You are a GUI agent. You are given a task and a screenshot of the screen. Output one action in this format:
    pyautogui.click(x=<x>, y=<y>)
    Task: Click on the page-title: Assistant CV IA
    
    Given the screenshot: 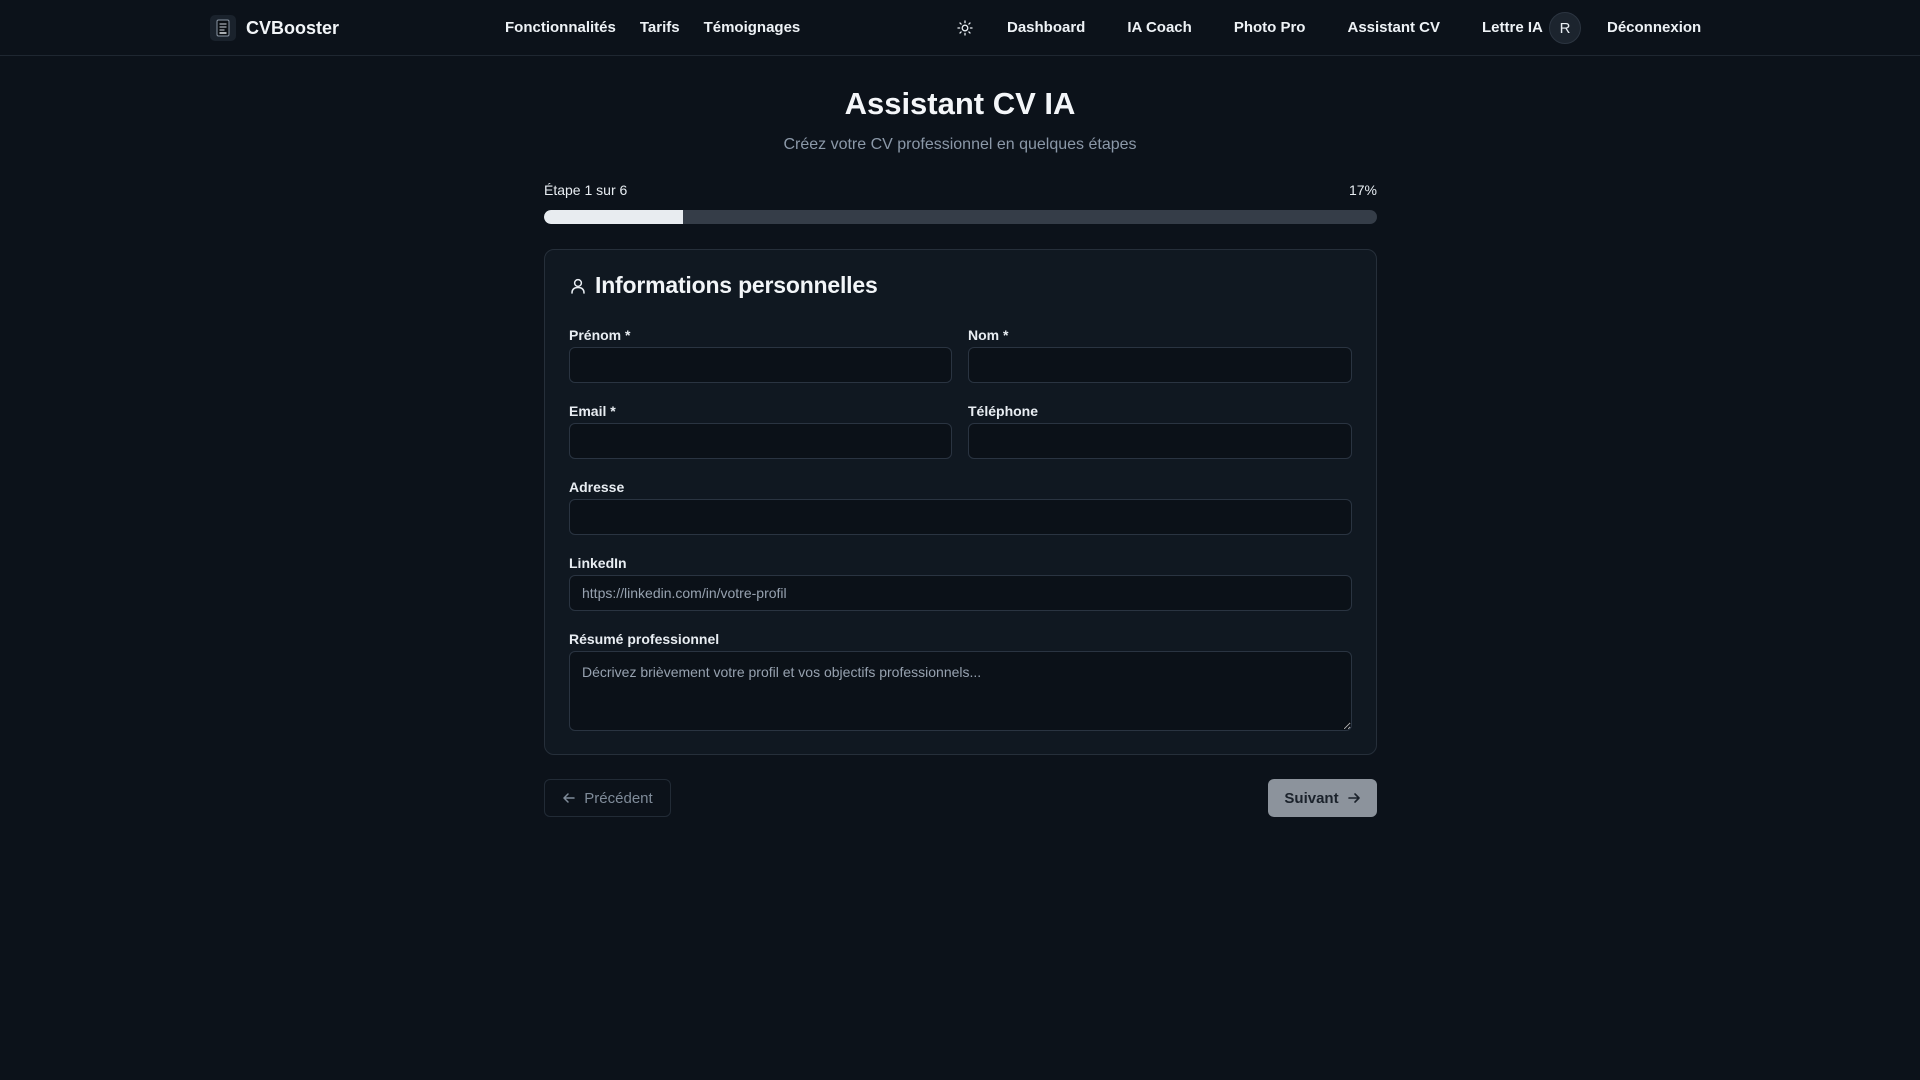 What is the action you would take?
    pyautogui.click(x=960, y=103)
    